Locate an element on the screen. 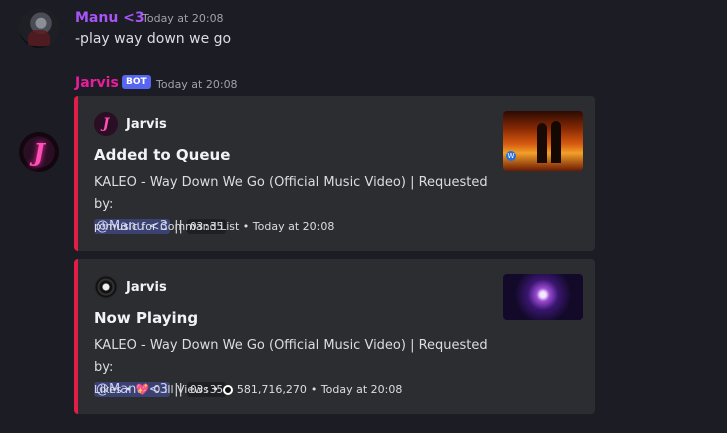 This screenshot has height=433, width=727. vinyl-record-icon is located at coordinates (106, 287).